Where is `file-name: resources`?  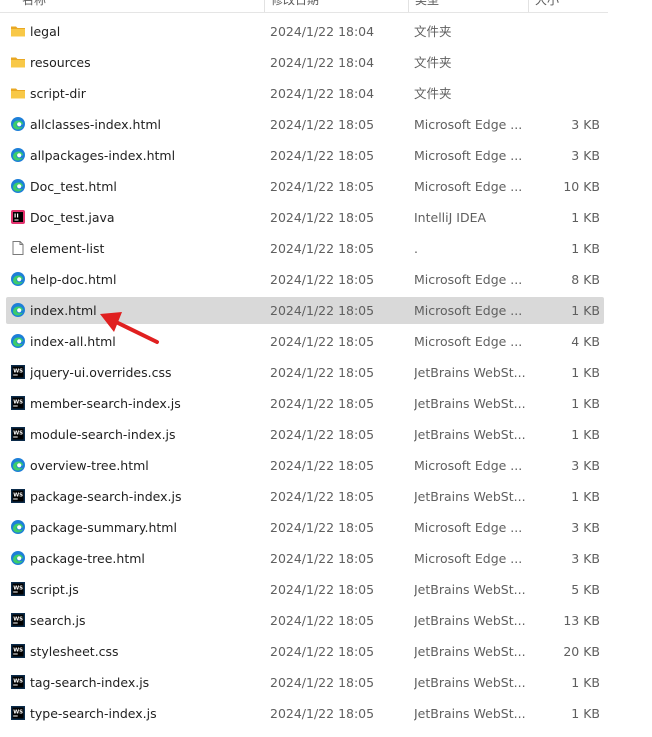
file-name: resources is located at coordinates (60, 62).